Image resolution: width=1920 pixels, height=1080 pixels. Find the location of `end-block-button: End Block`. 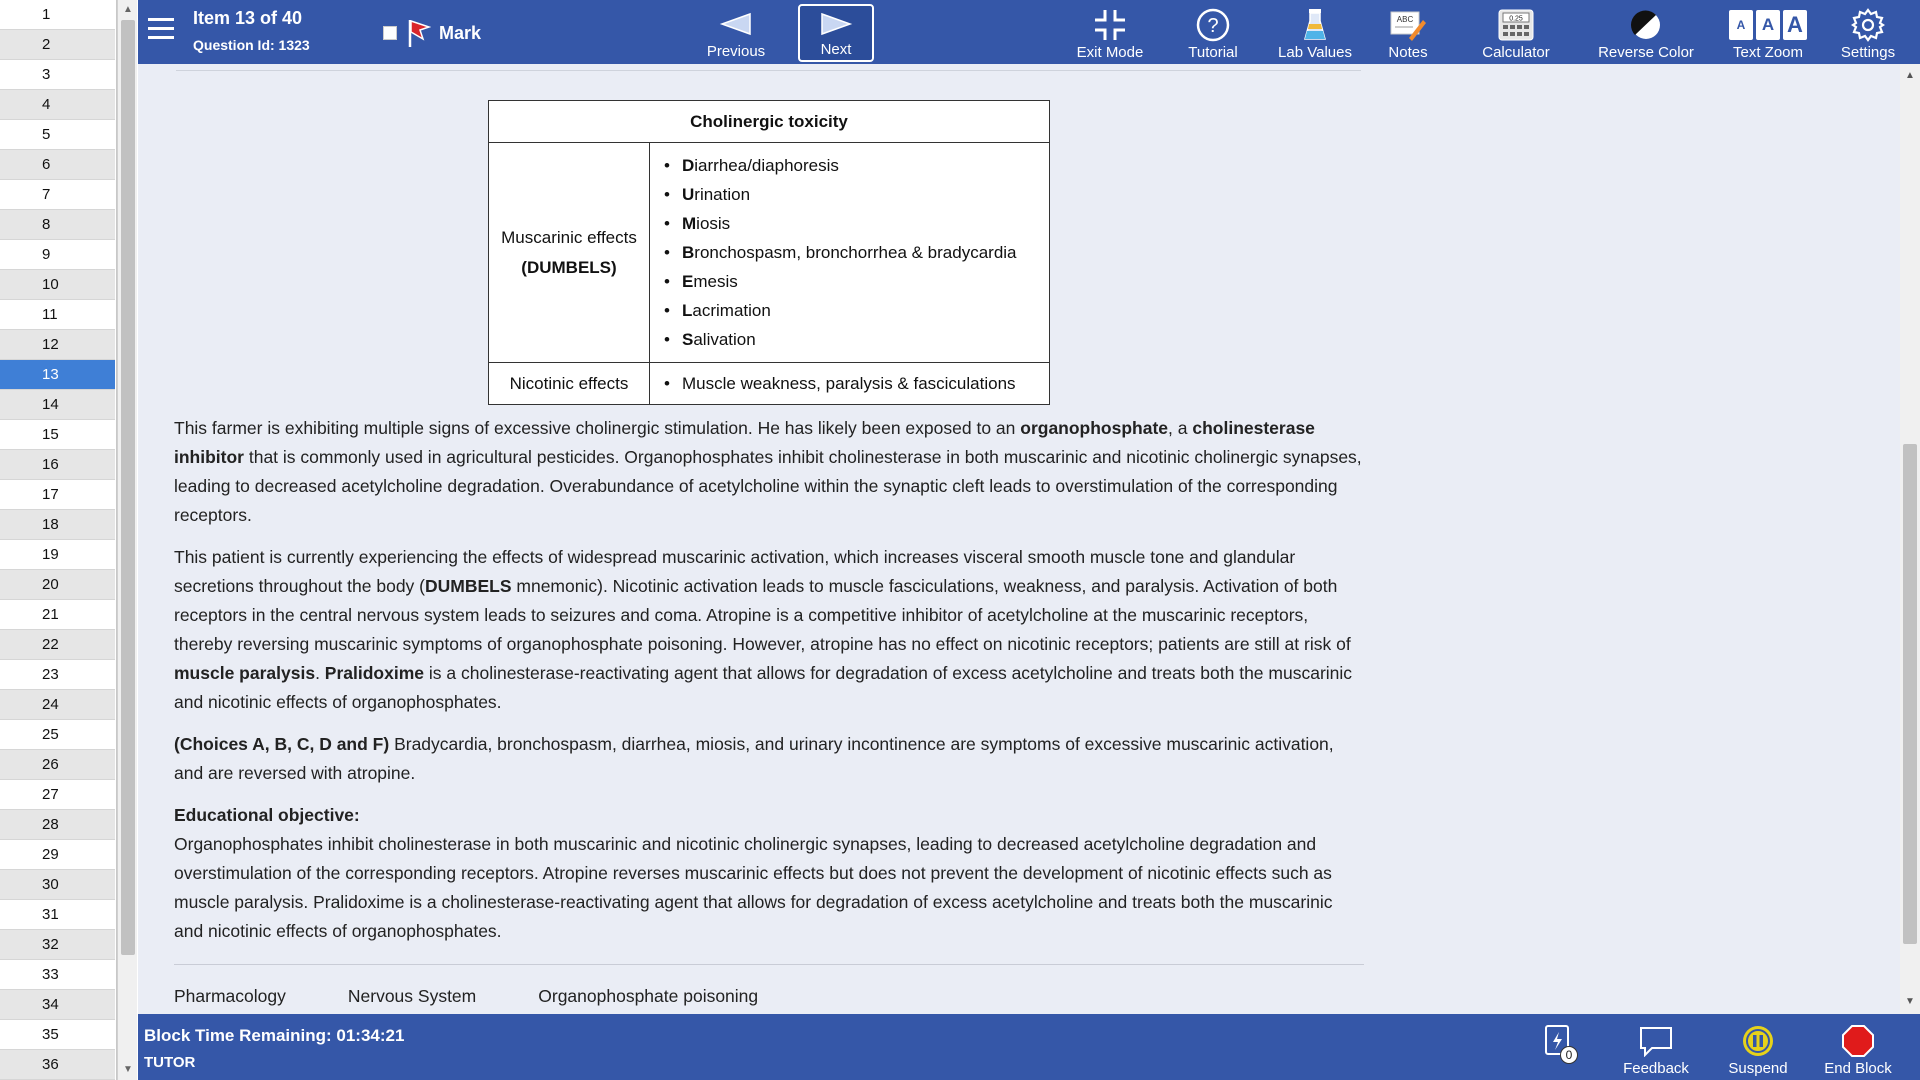

end-block-button: End Block is located at coordinates (1858, 1050).